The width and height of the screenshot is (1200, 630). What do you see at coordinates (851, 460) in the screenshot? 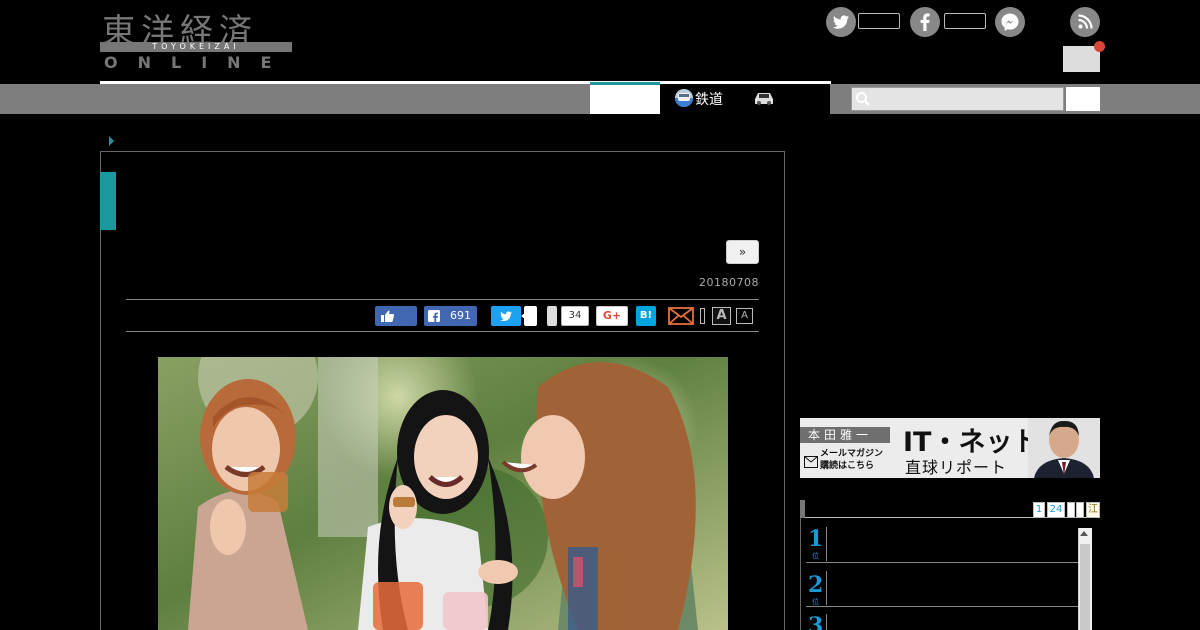
I see `banner-mail-text: メールマガジン 購読はこちら` at bounding box center [851, 460].